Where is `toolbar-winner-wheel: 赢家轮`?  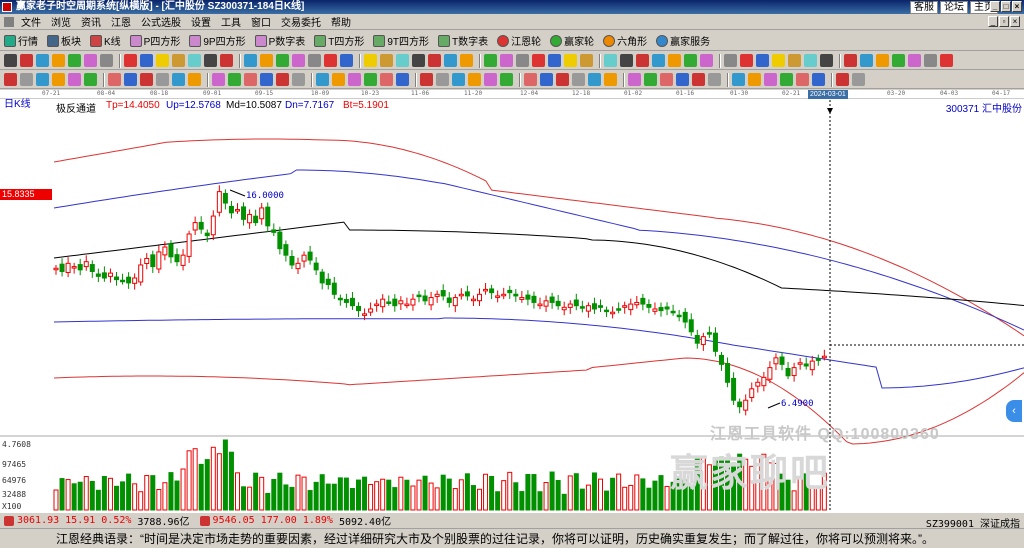
toolbar-winner-wheel: 赢家轮 is located at coordinates (572, 40).